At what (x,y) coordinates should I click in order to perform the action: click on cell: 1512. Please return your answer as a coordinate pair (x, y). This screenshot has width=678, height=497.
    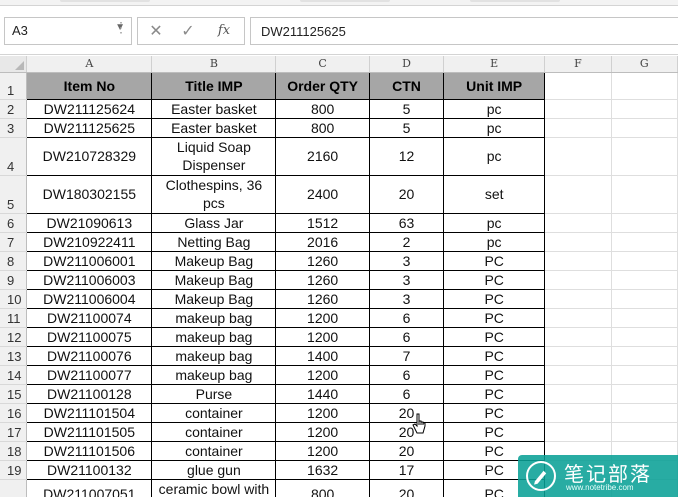
    Looking at the image, I should click on (322, 222).